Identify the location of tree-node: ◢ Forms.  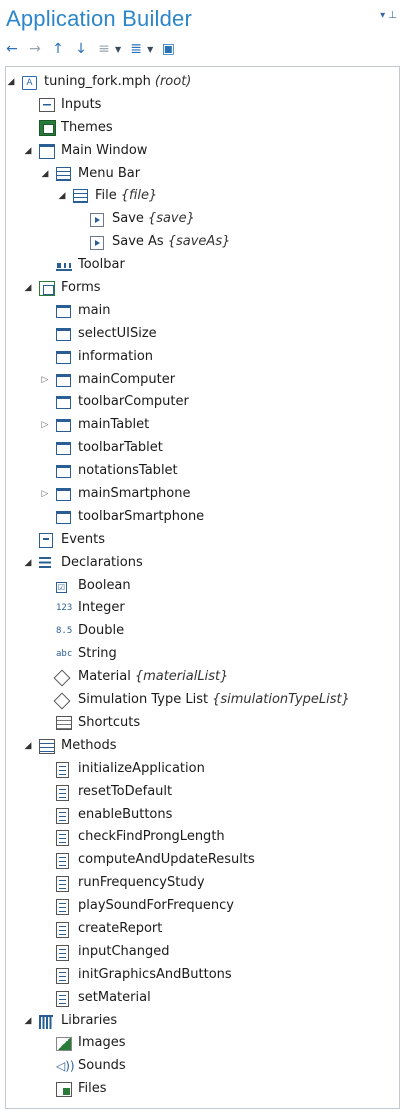
(202, 288).